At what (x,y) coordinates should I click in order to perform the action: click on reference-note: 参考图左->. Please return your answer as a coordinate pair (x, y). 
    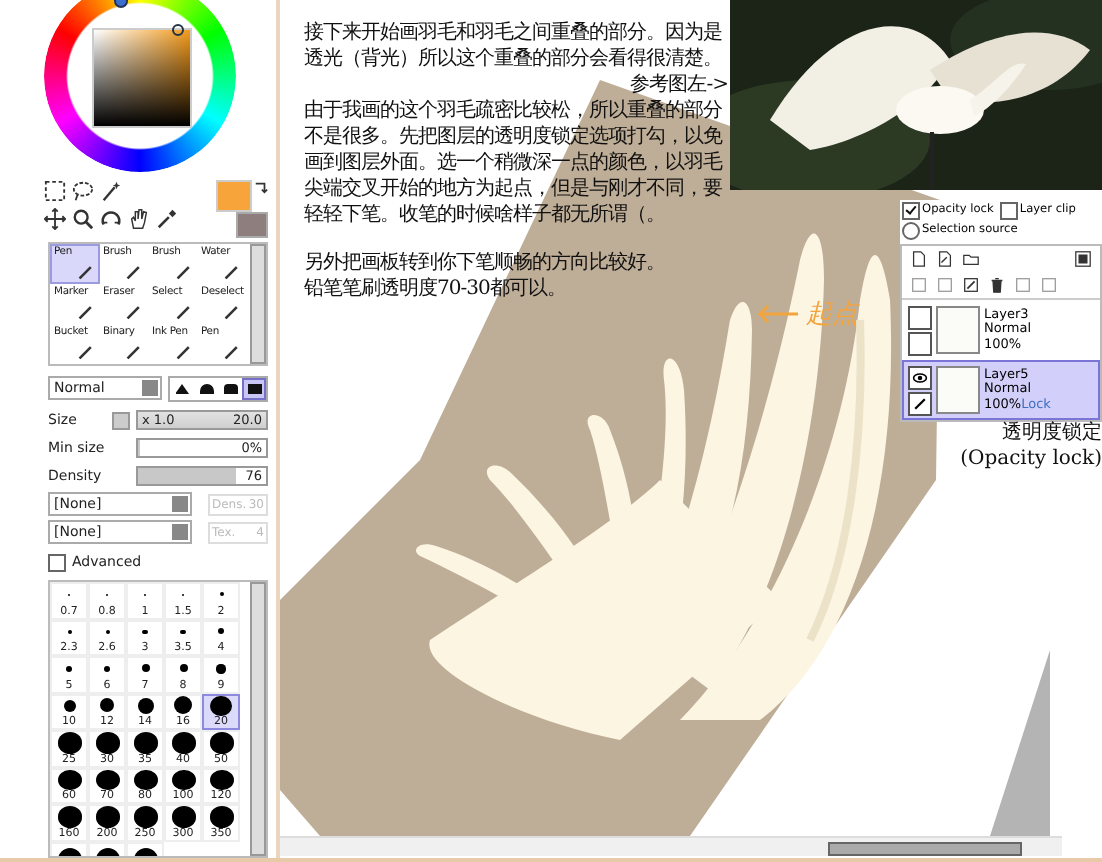
    Looking at the image, I should click on (678, 85).